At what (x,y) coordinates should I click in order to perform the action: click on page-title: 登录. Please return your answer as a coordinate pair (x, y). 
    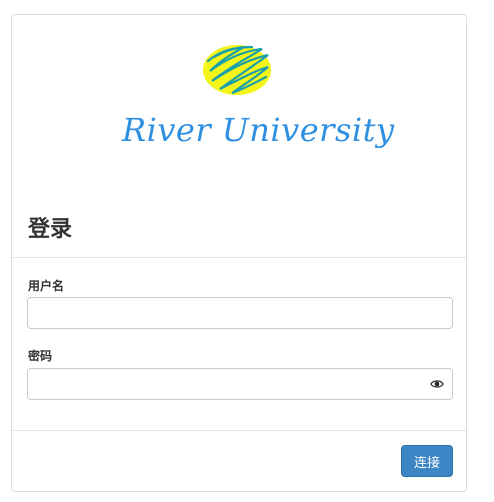
    Looking at the image, I should click on (50, 228).